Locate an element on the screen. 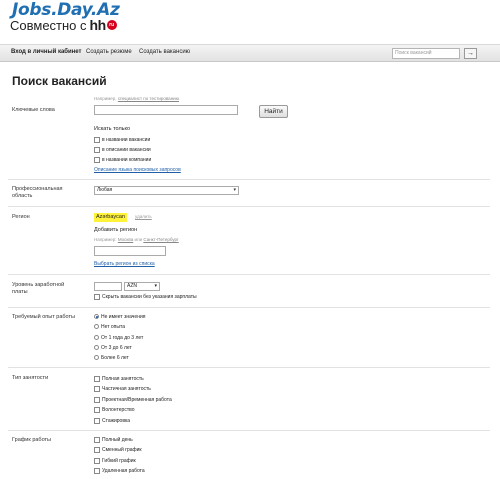 This screenshot has height=479, width=500. query-language-link: Описание языка поисковых запросов is located at coordinates (137, 170).